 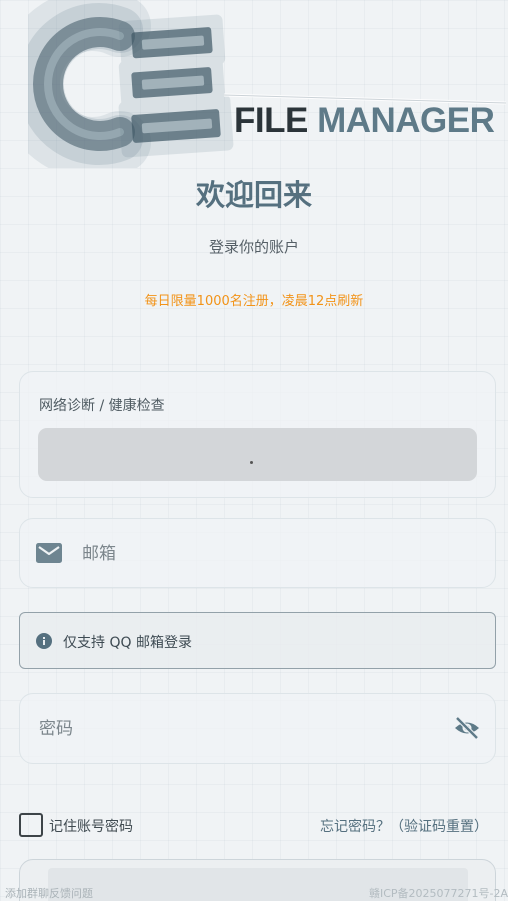 I want to click on network-diagnostics-card: 网络诊断 / 健康检查, so click(x=257, y=434).